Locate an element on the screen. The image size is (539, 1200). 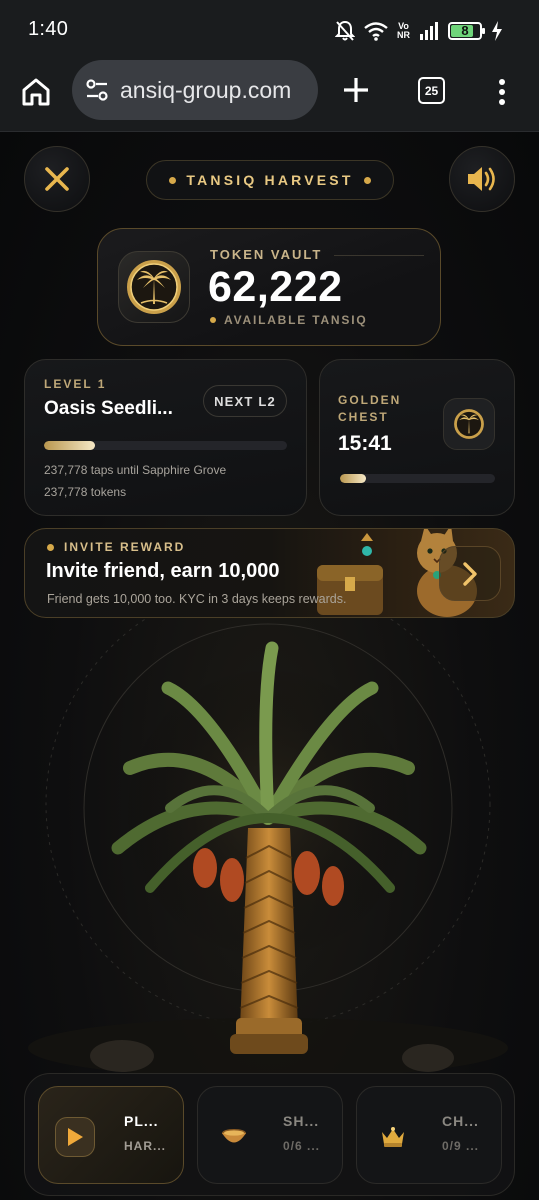
vault-label: TOKEN VAULT is located at coordinates (266, 254).